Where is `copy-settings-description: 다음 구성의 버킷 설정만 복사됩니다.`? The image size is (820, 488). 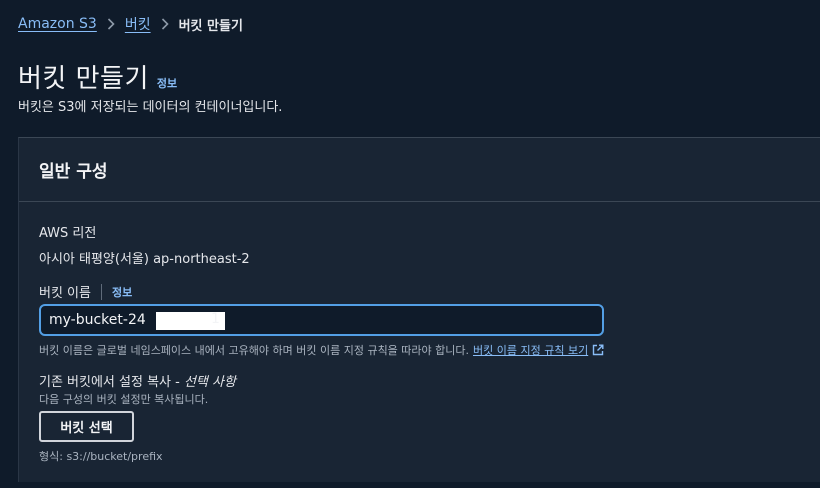
copy-settings-description: 다음 구성의 버킷 설정만 복사됩니다. is located at coordinates (124, 399).